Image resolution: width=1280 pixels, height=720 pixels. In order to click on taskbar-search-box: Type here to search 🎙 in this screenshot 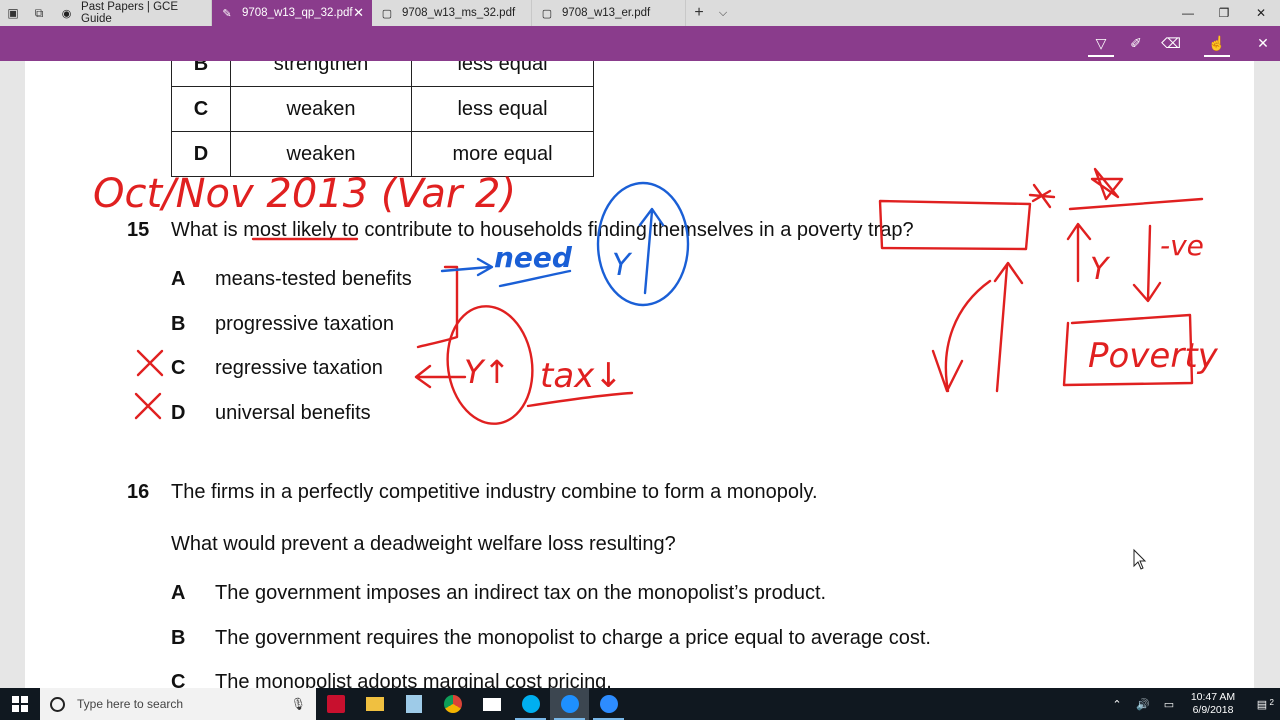, I will do `click(178, 704)`.